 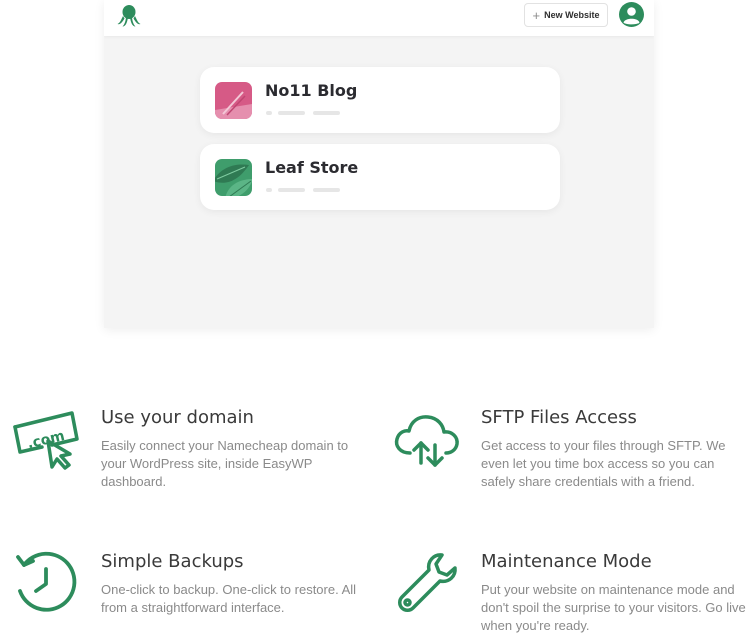 What do you see at coordinates (233, 177) in the screenshot?
I see `leaf-store-thumbnail` at bounding box center [233, 177].